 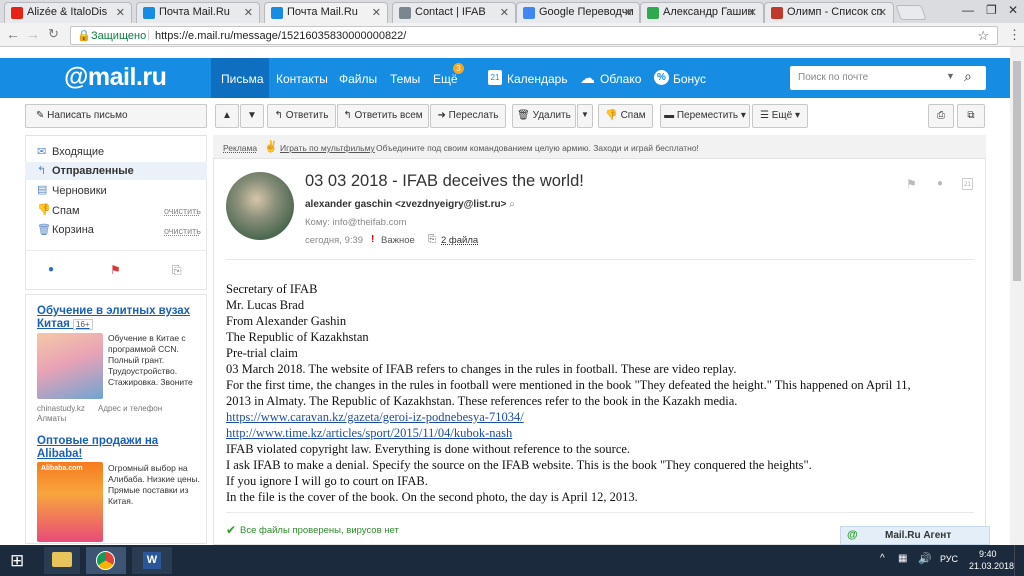 What do you see at coordinates (968, 76) in the screenshot?
I see `search-icon: ⌕` at bounding box center [968, 76].